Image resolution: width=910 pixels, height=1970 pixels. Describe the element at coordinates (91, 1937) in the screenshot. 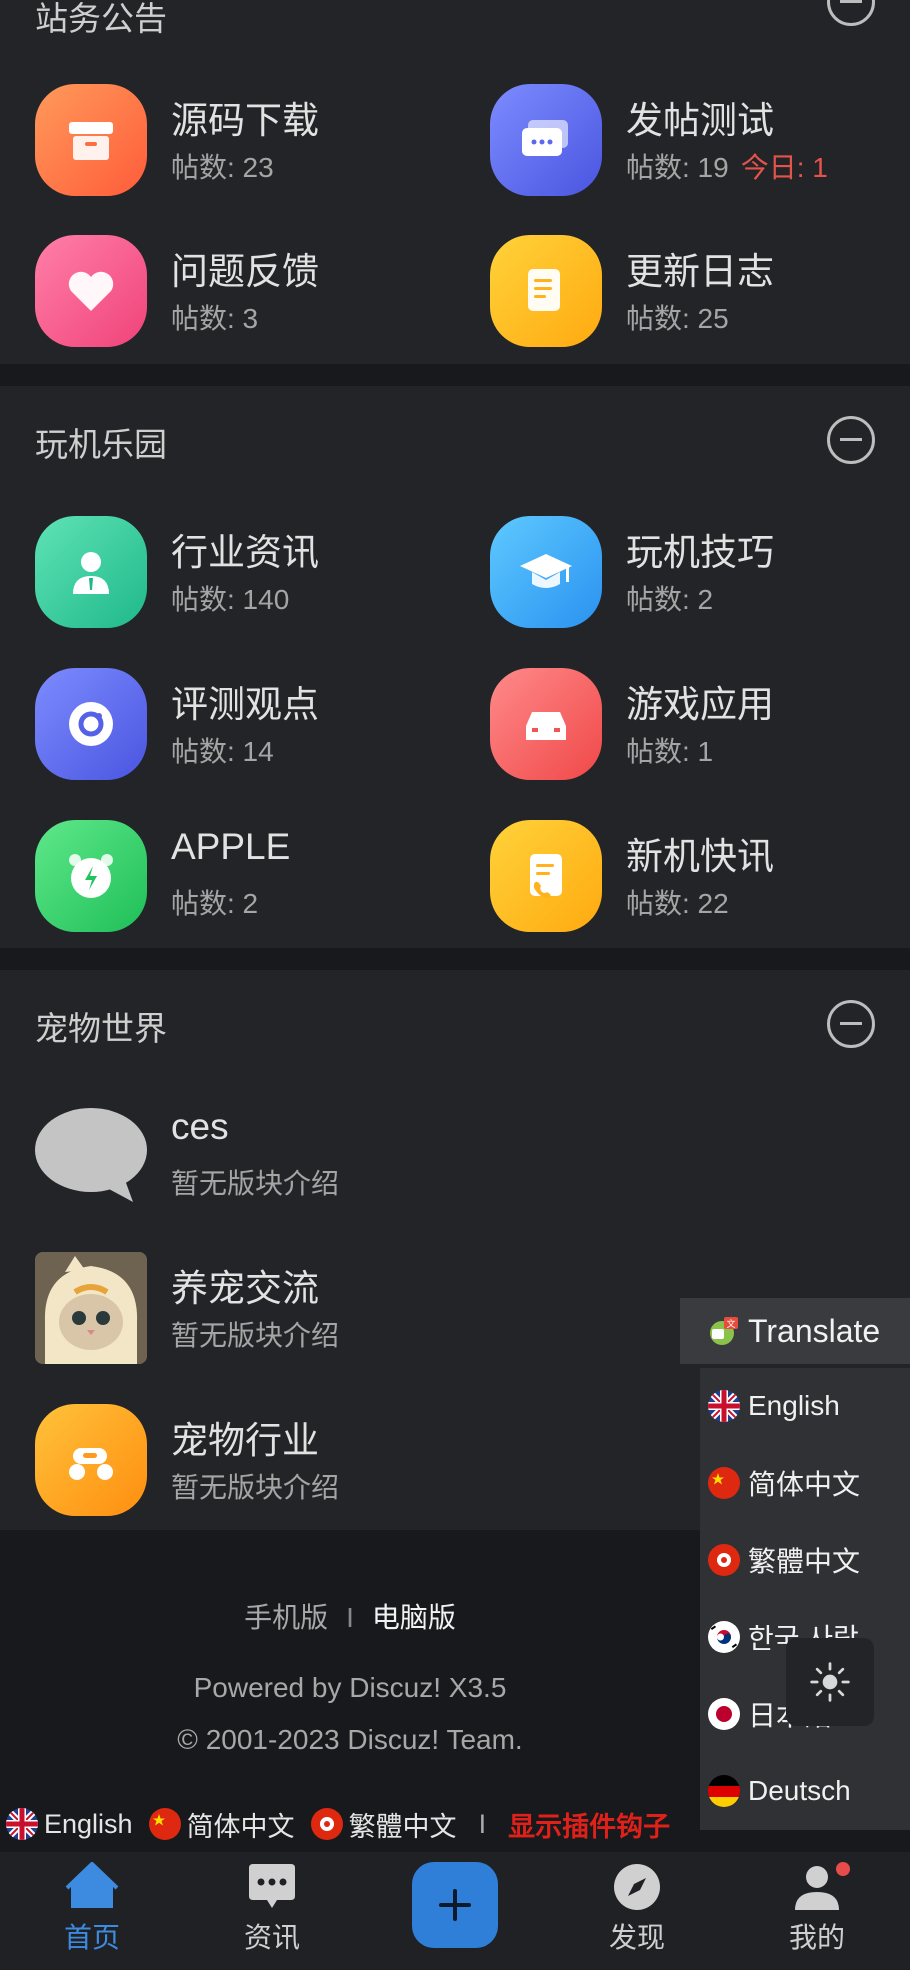

I see `tab-label: 首页` at that location.